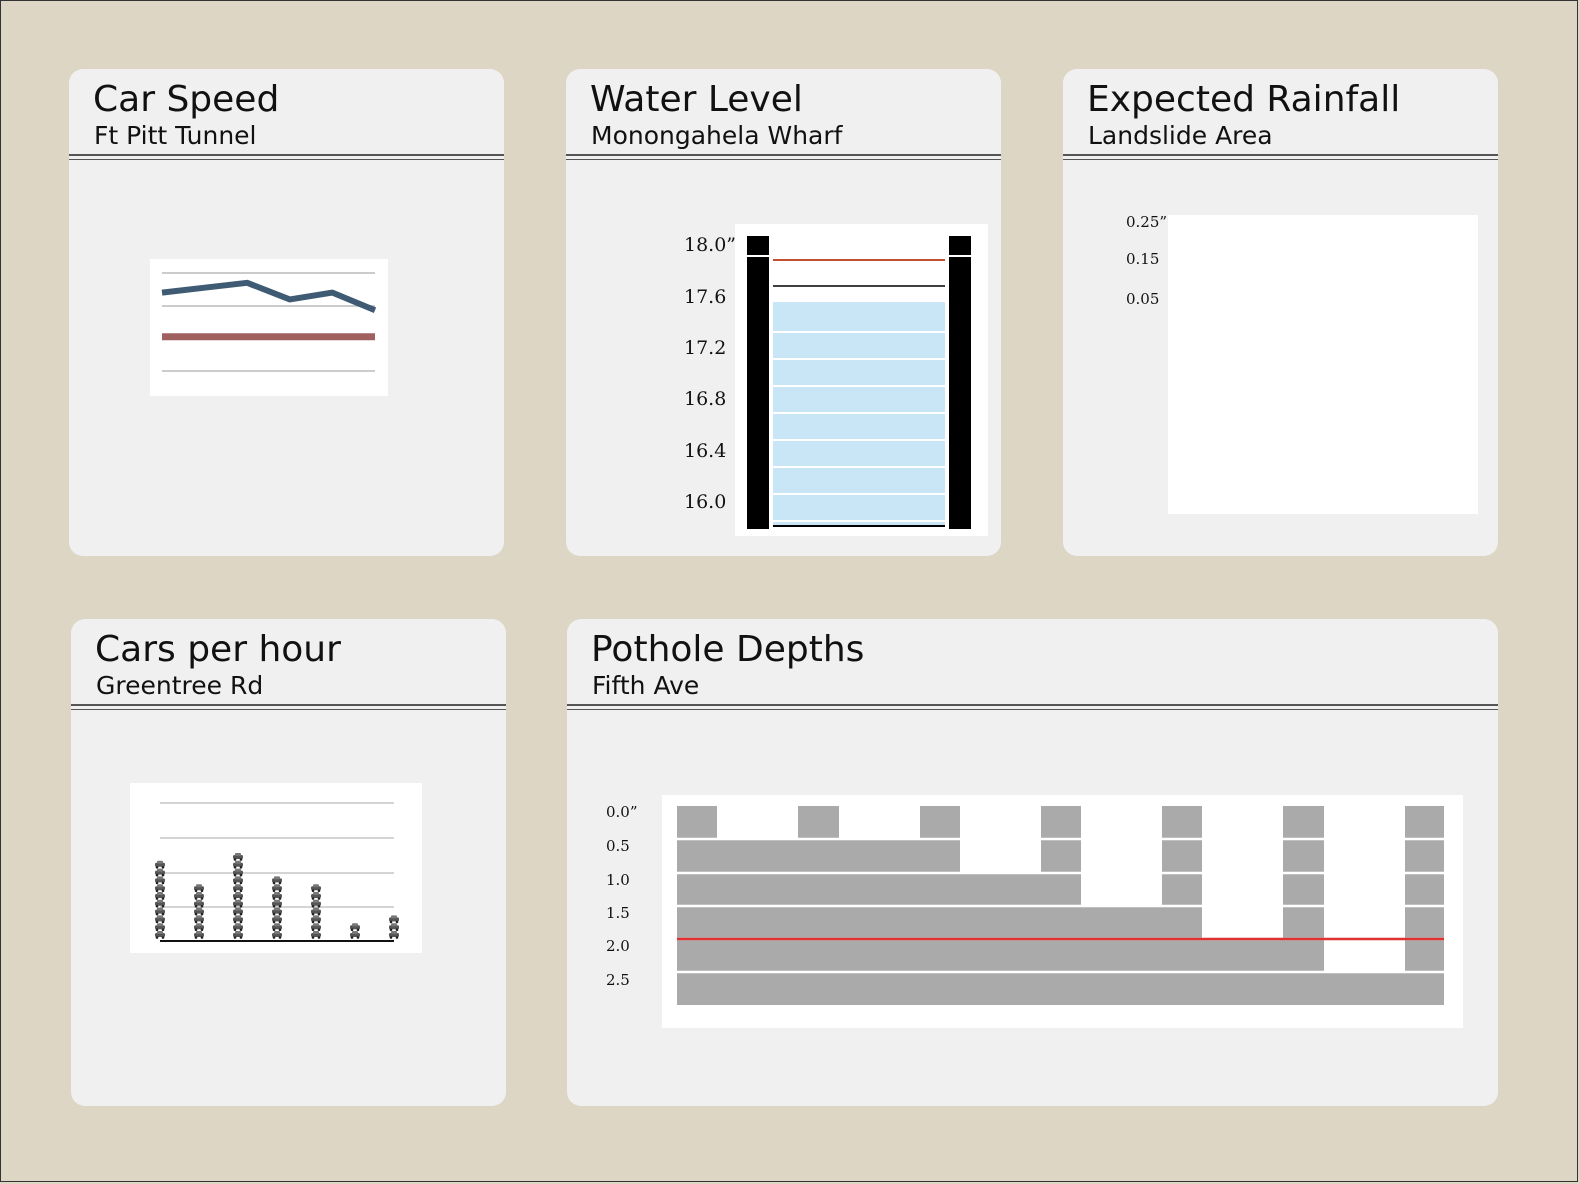 The width and height of the screenshot is (1580, 1184). I want to click on cars-per-hour-chart, so click(277, 872).